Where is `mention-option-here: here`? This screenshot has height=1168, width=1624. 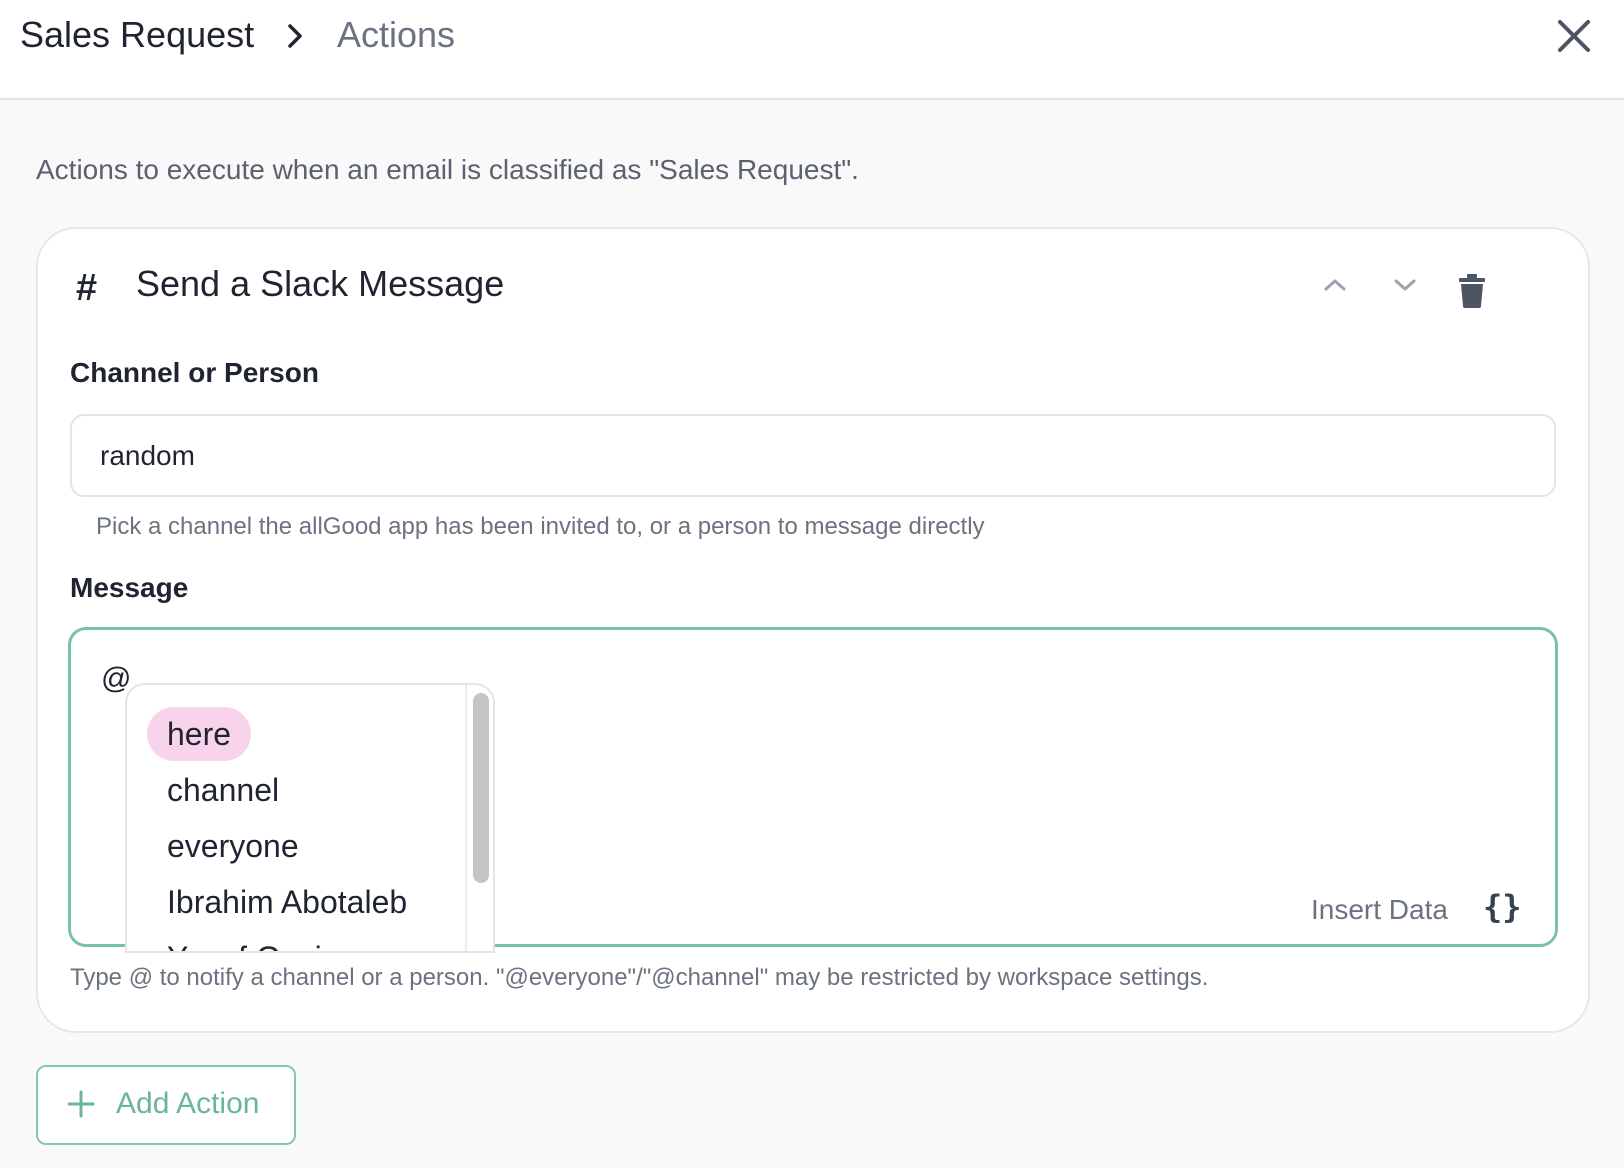
mention-option-here: here is located at coordinates (199, 734).